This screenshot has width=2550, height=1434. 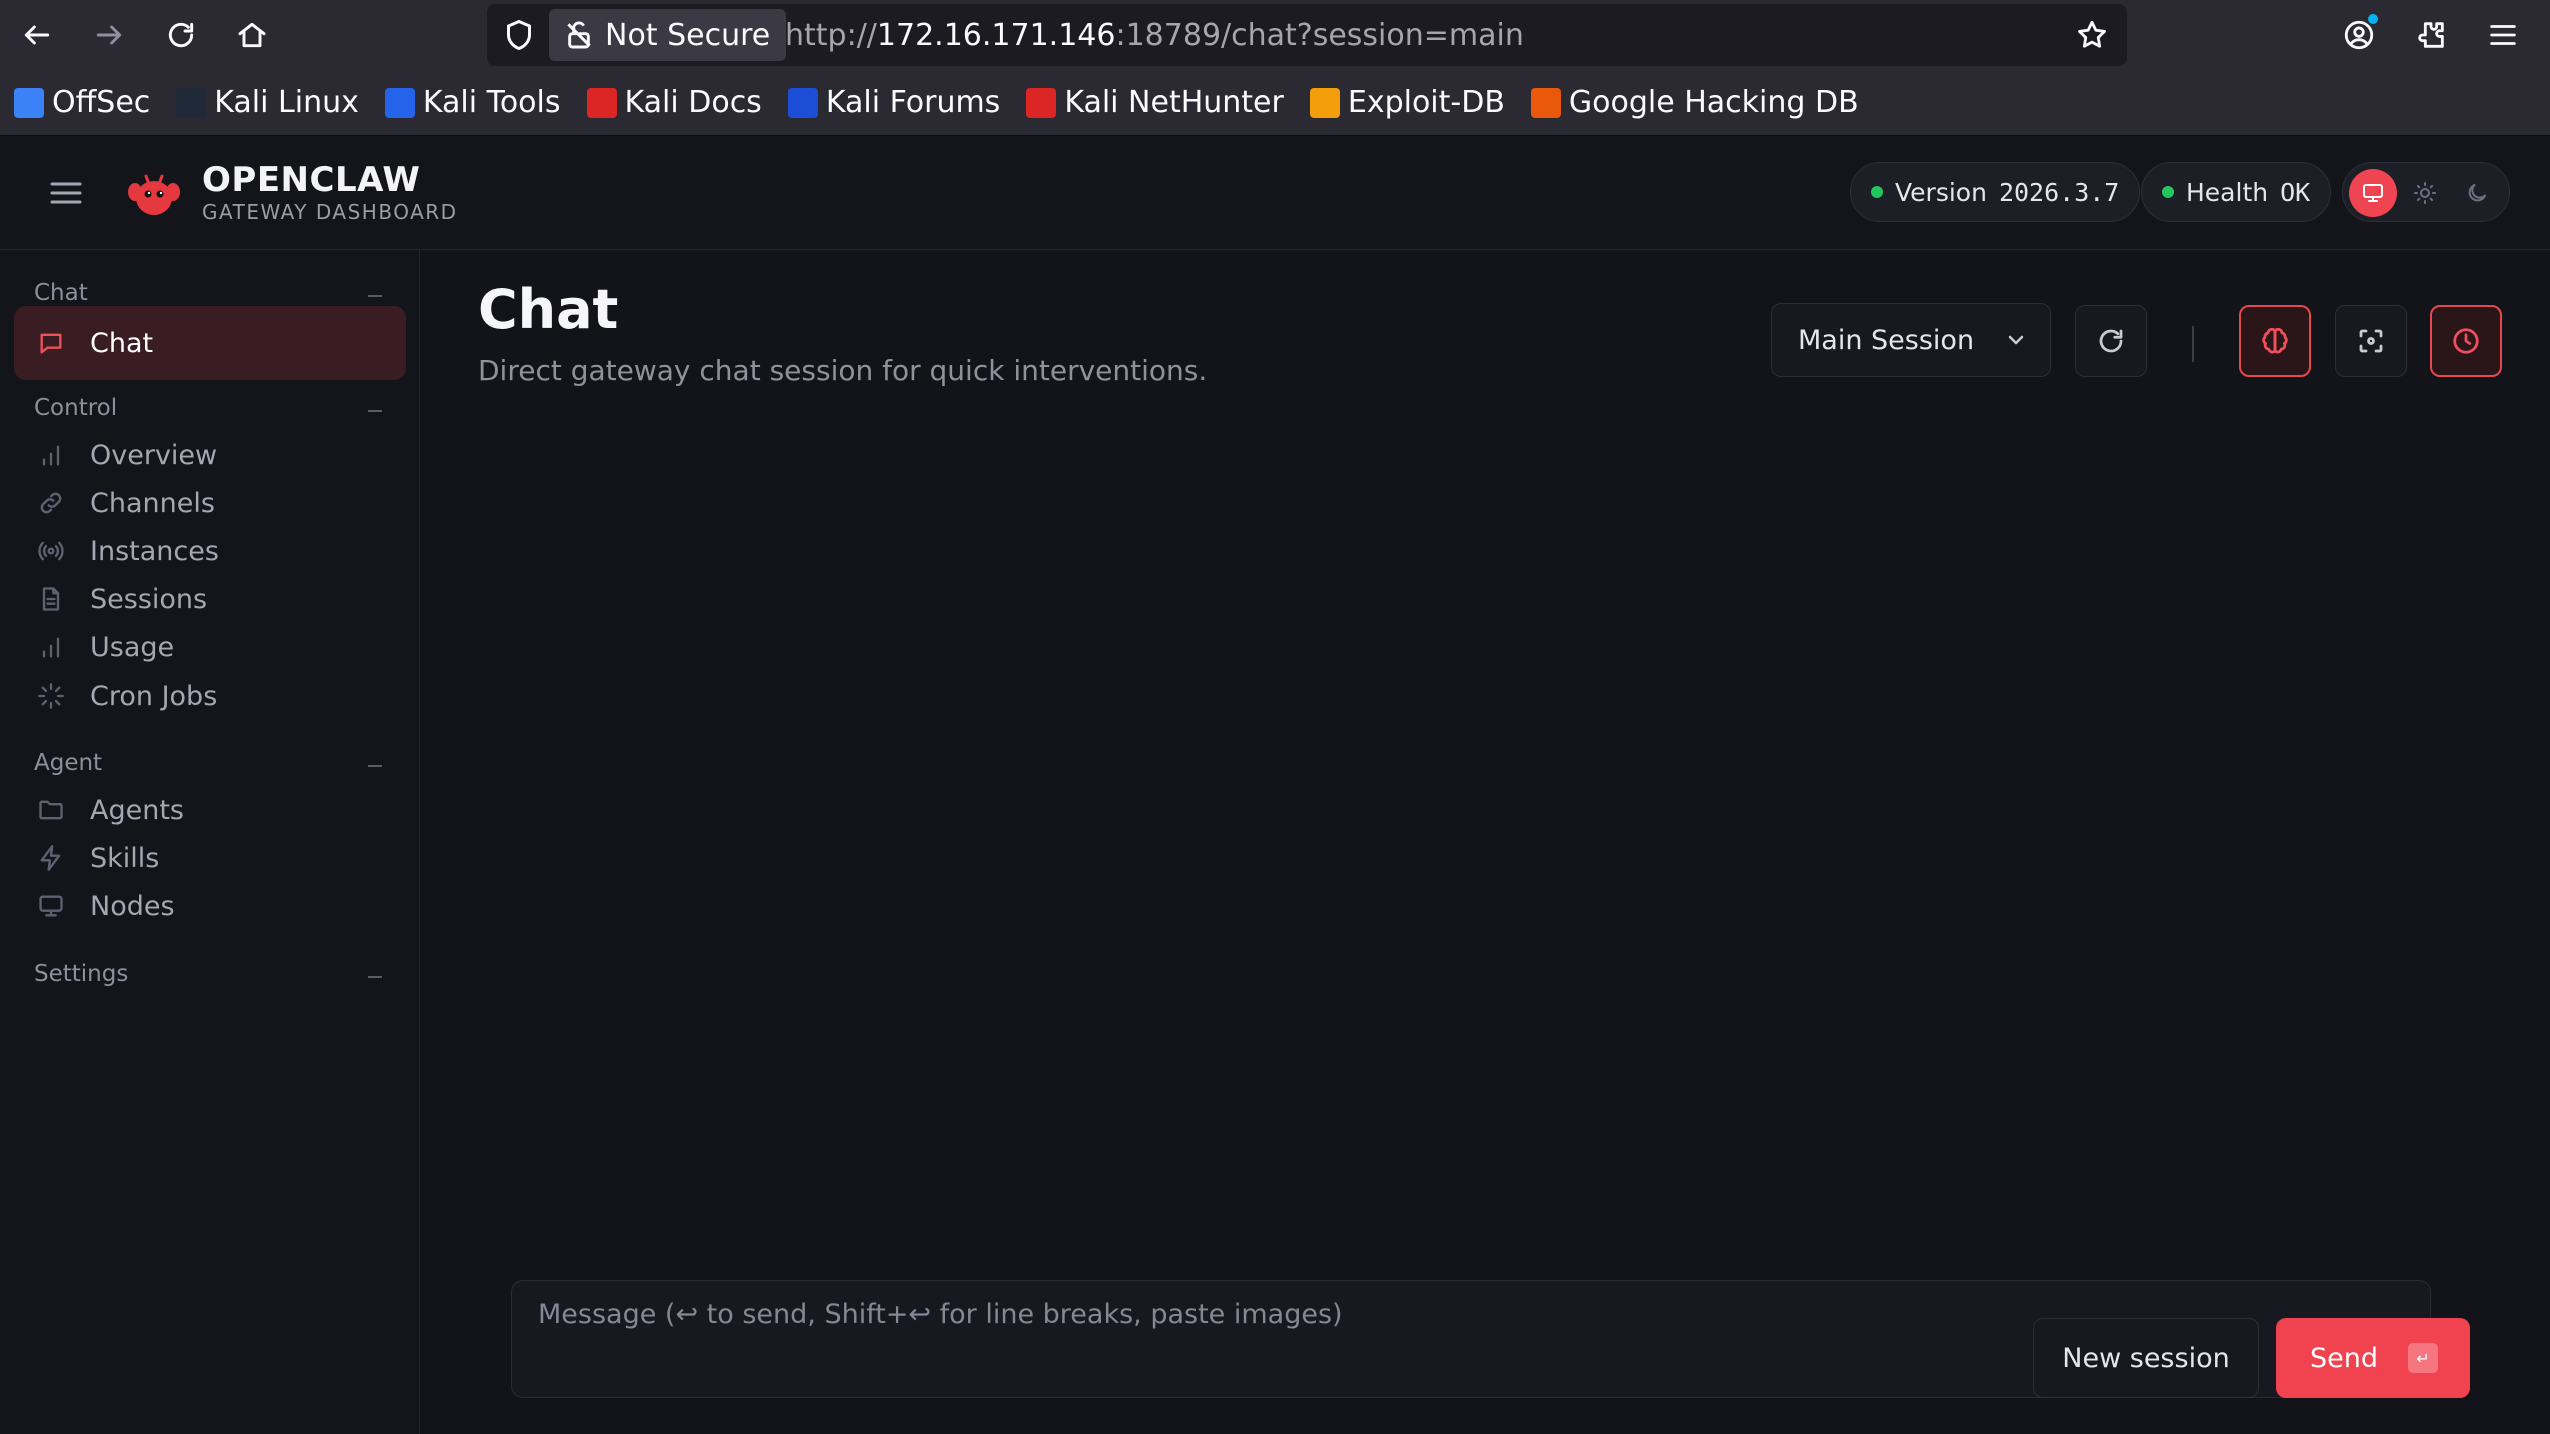 What do you see at coordinates (311, 180) in the screenshot?
I see `brand-title: OPENCLAW` at bounding box center [311, 180].